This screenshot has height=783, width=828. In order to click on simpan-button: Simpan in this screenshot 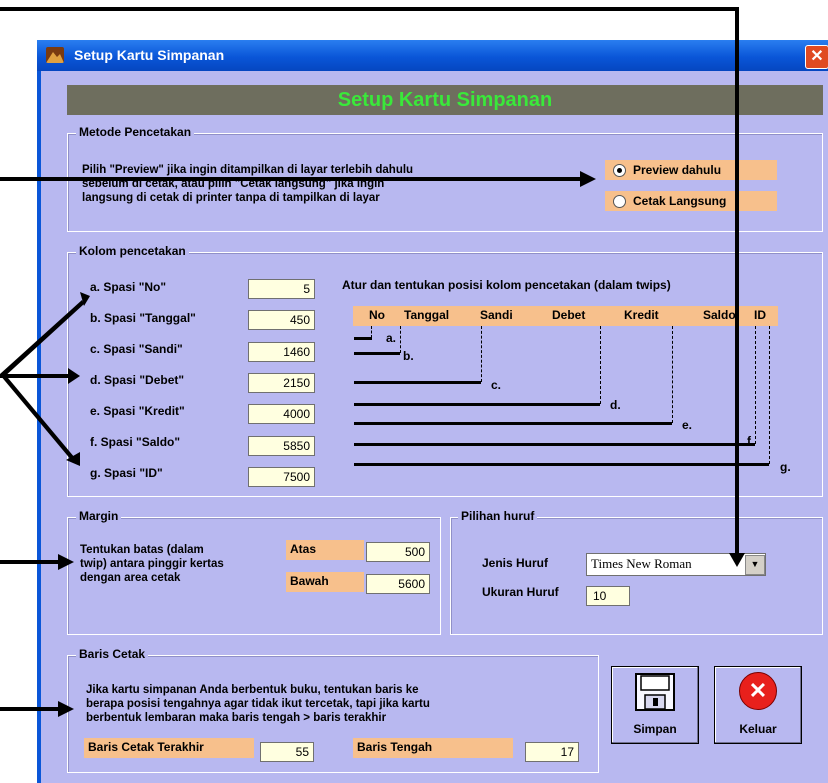, I will do `click(655, 705)`.